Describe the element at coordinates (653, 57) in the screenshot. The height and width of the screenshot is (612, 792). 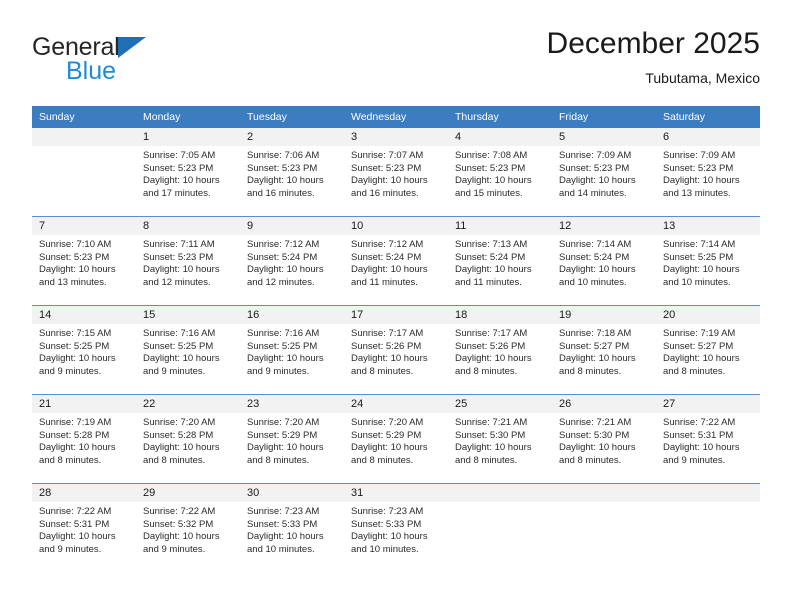
I see `title-block: December 2025 Tubutama, Mexico` at that location.